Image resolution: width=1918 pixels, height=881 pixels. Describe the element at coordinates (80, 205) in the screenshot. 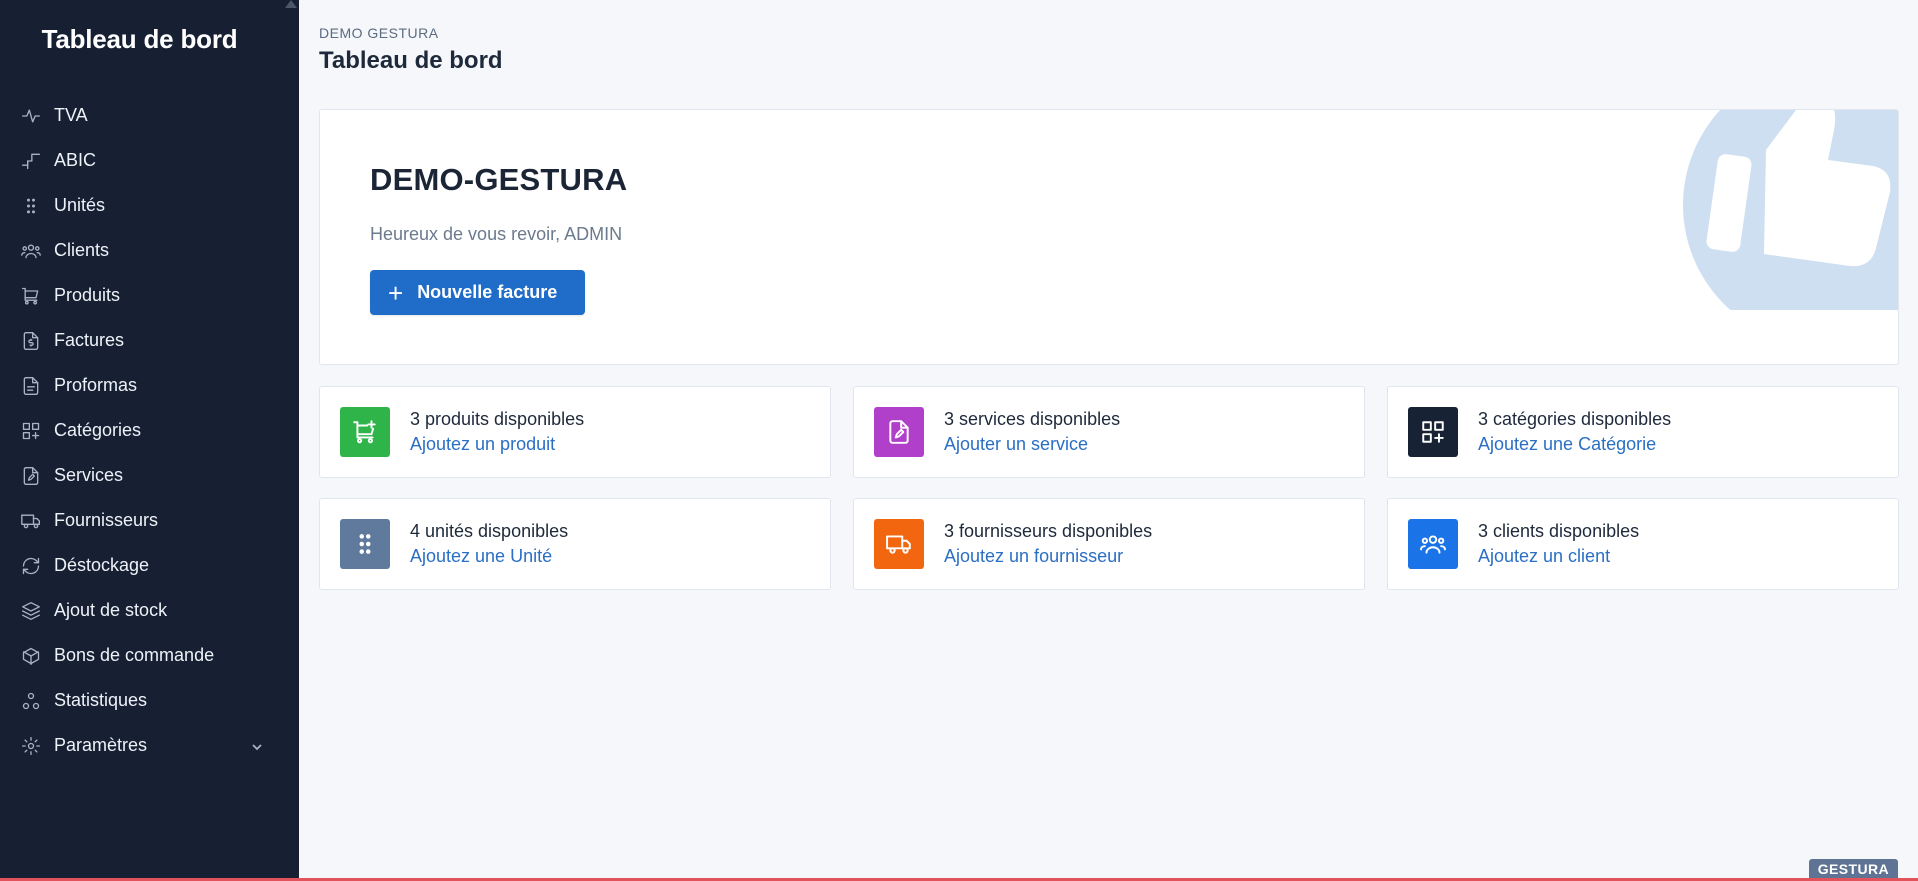

I see `sidebar-item-label: Unités` at that location.